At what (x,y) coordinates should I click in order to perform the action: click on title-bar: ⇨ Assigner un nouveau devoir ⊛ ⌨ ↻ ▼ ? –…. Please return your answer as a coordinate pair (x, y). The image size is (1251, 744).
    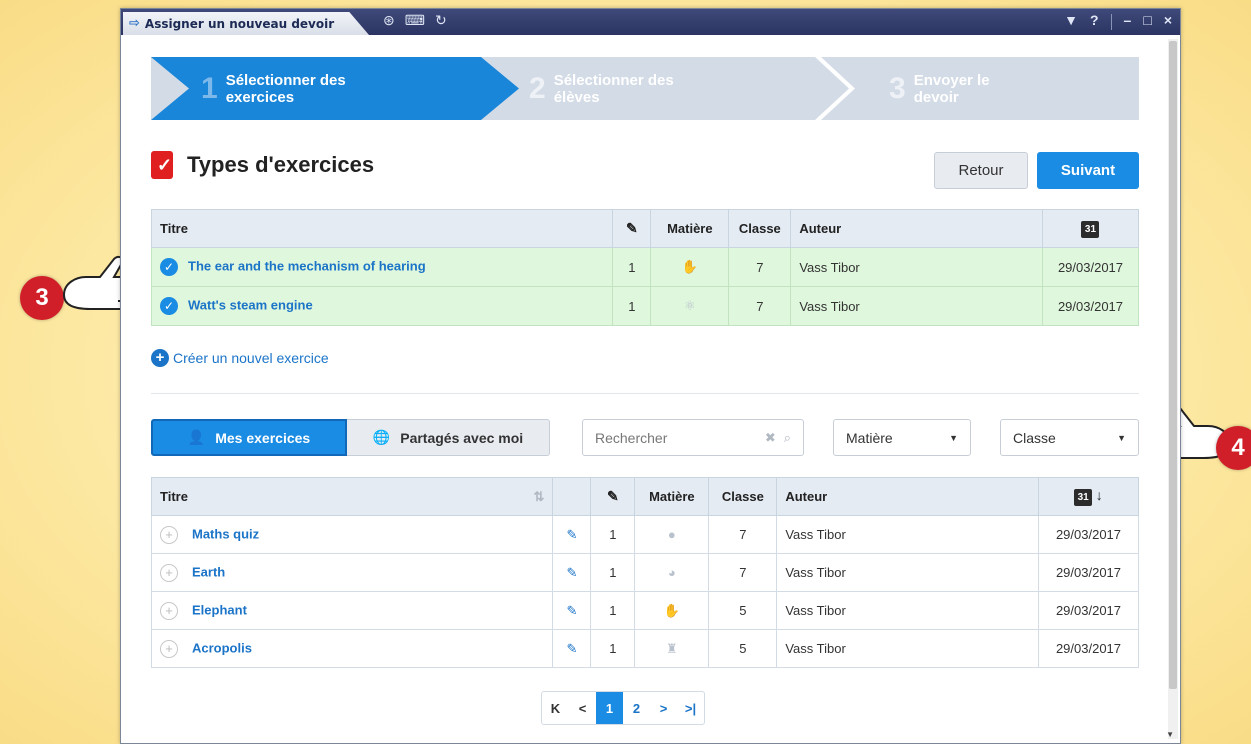
    Looking at the image, I should click on (650, 22).